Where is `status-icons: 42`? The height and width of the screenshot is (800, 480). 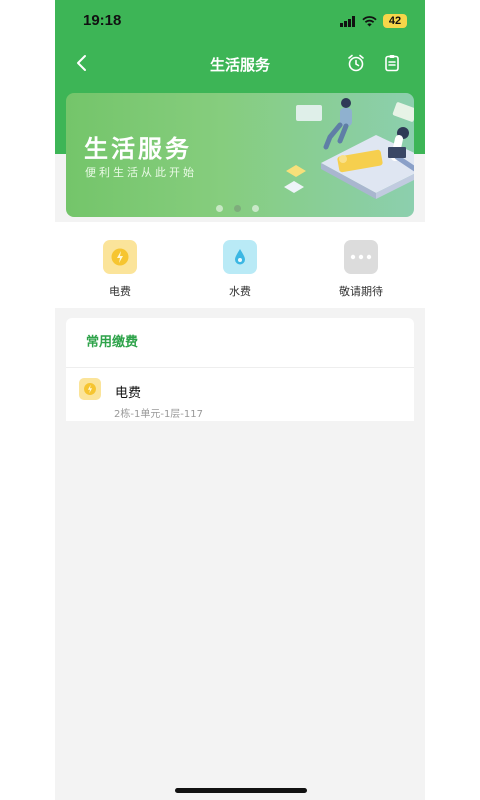
status-icons: 42 is located at coordinates (373, 21).